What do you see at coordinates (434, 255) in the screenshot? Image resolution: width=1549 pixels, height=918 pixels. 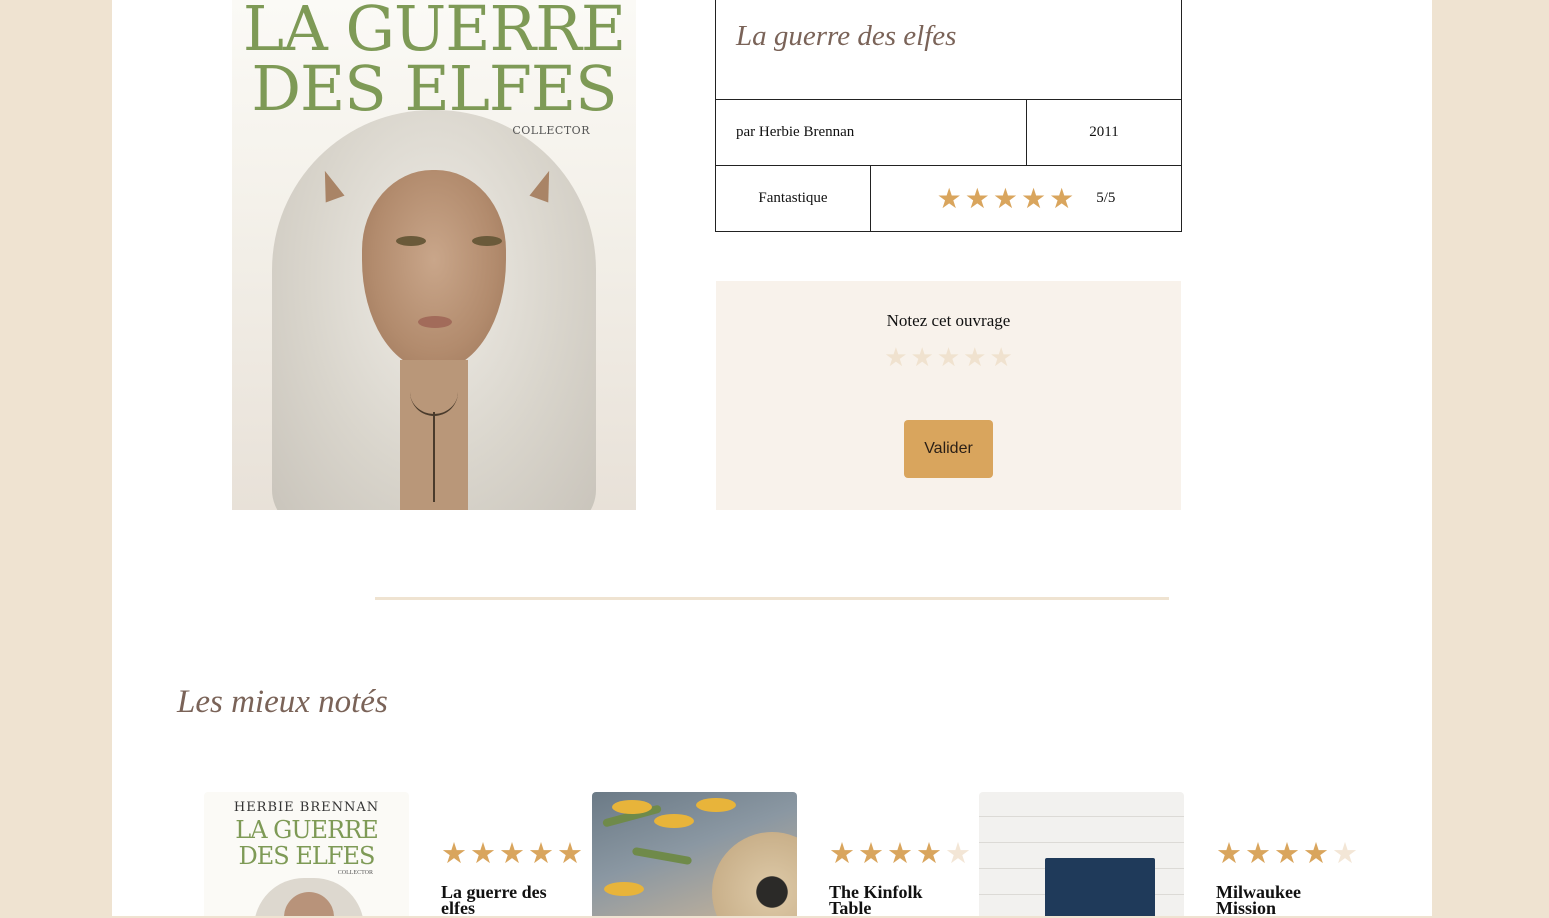 I see `book-cover-image: LA GUERRE DES ELFES COLLECTOR` at bounding box center [434, 255].